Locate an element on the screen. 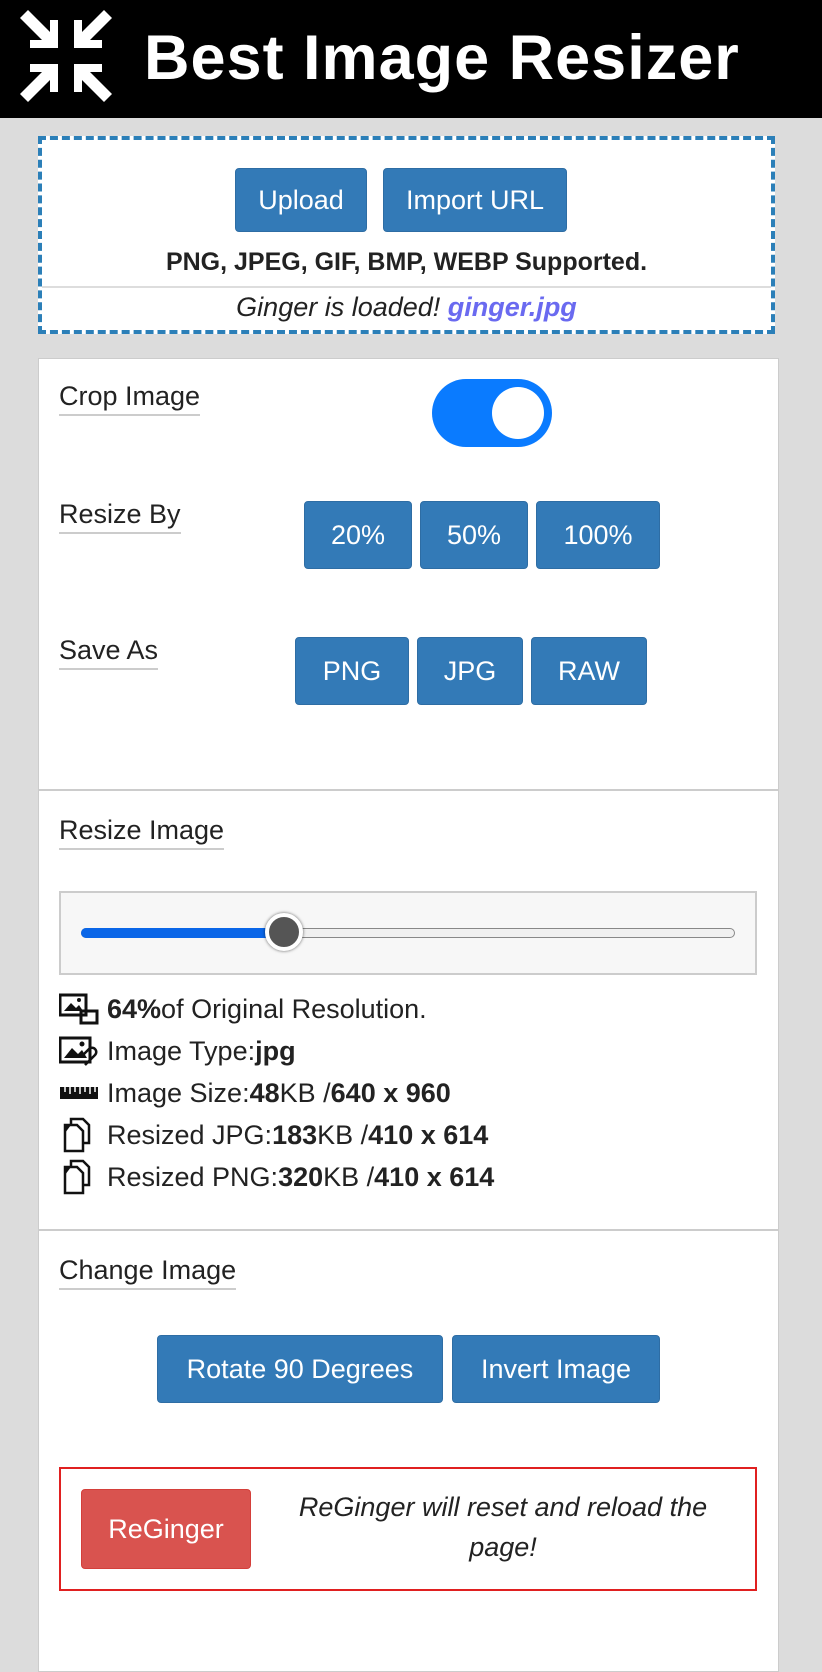  crop-toggle is located at coordinates (492, 413).